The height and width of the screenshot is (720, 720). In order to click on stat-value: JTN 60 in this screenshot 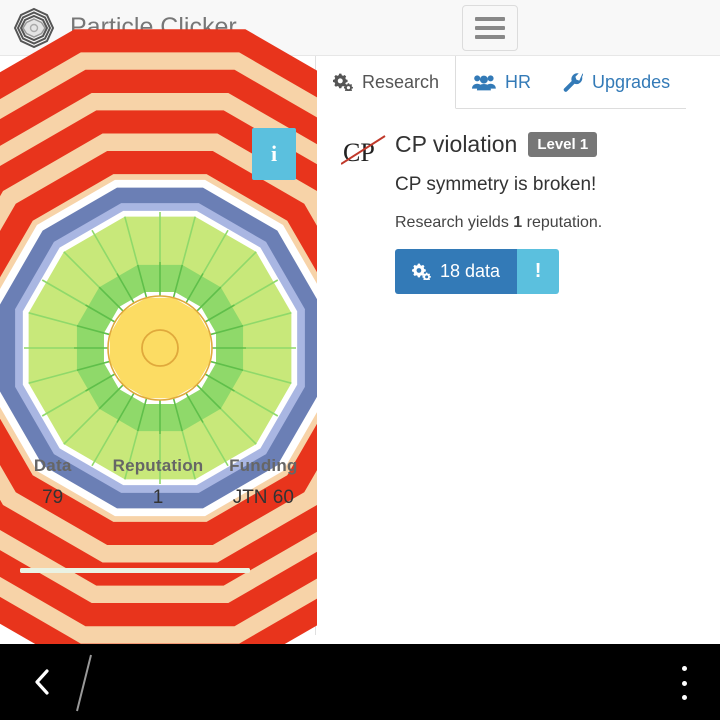, I will do `click(263, 497)`.